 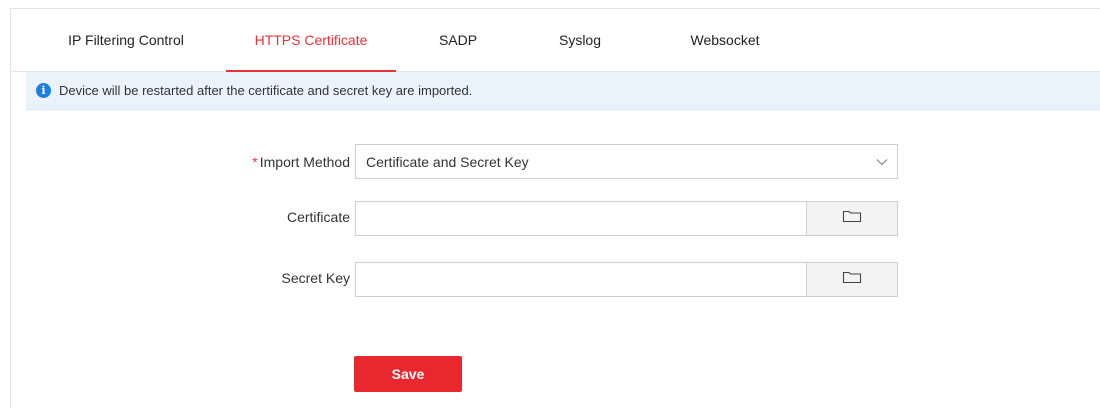 I want to click on secret-key-input, so click(x=581, y=279).